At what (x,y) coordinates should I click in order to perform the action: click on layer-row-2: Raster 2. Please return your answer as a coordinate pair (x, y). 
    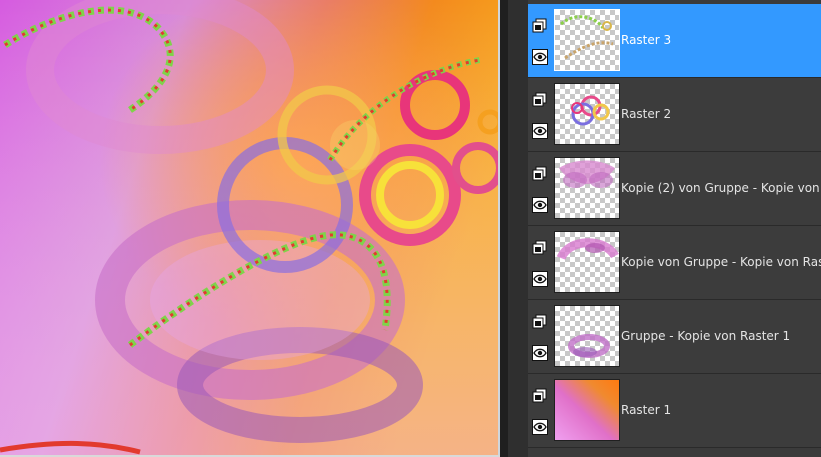
    Looking at the image, I should click on (674, 115).